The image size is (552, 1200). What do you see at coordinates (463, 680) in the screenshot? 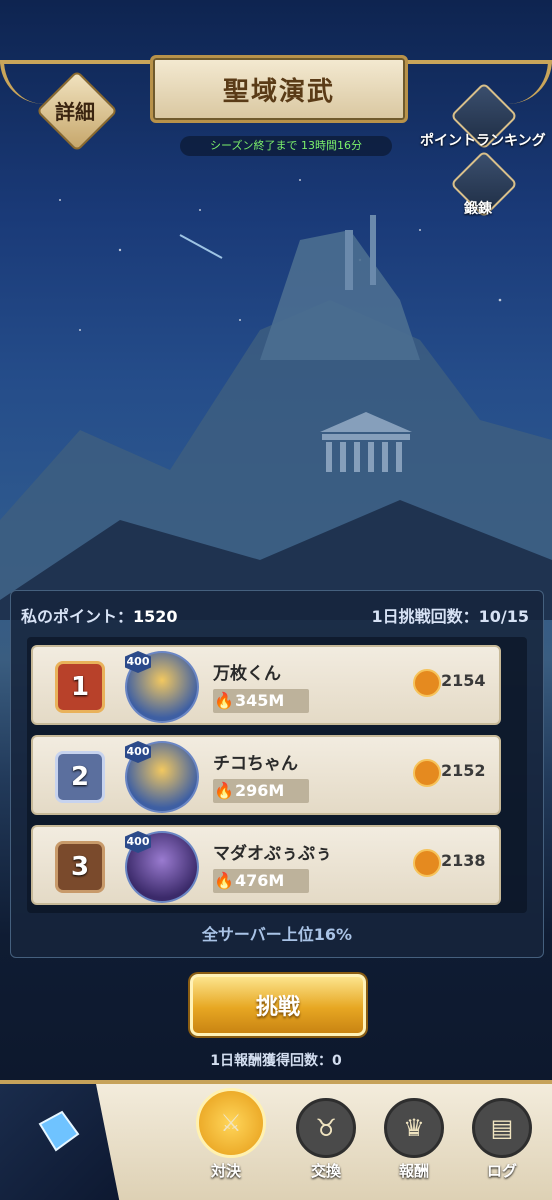
I see `player-score: 2154` at bounding box center [463, 680].